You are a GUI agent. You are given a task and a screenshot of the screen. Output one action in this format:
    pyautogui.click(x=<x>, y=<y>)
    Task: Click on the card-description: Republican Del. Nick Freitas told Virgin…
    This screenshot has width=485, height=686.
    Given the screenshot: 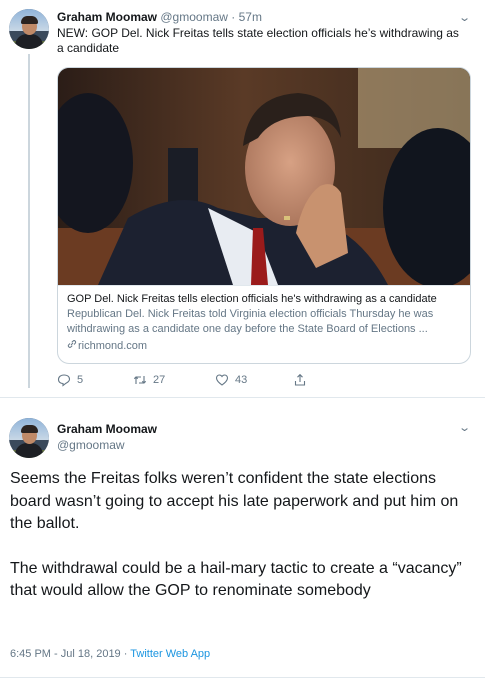 What is the action you would take?
    pyautogui.click(x=250, y=321)
    